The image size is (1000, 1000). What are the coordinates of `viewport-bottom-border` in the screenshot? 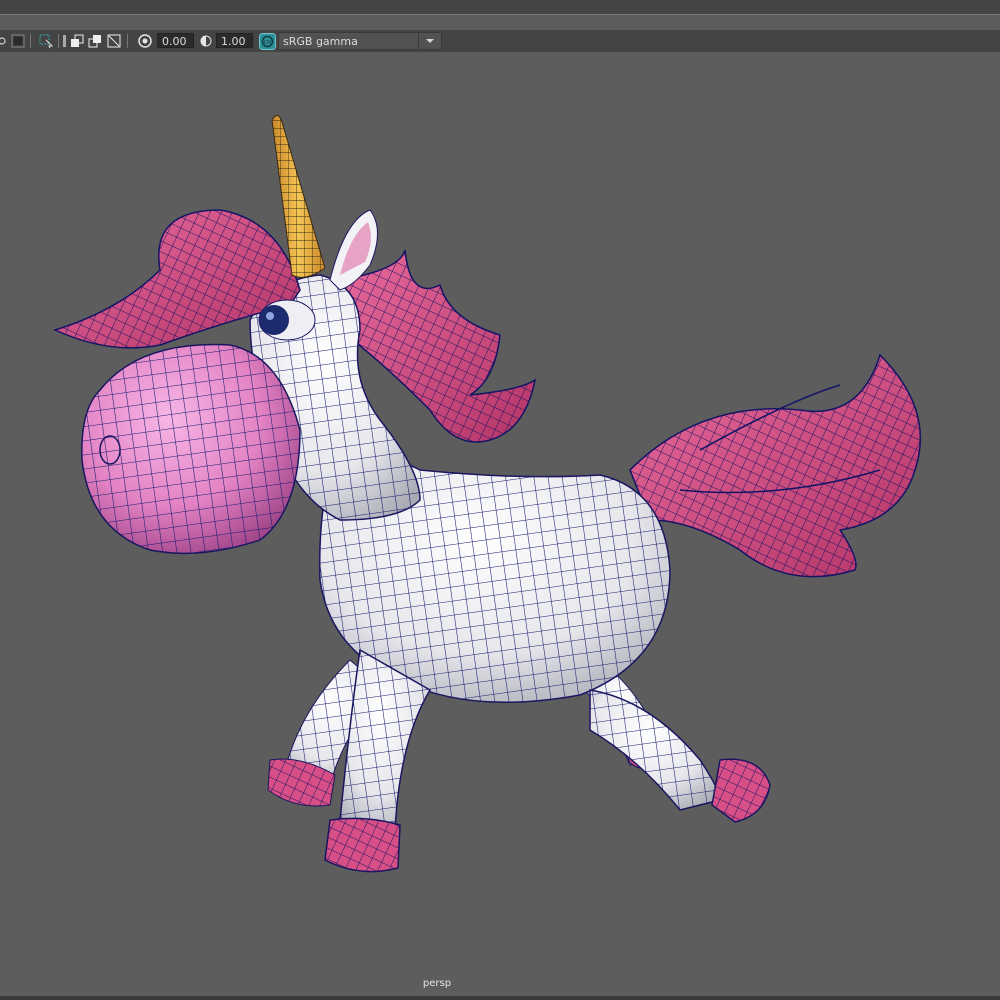 It's located at (500, 998).